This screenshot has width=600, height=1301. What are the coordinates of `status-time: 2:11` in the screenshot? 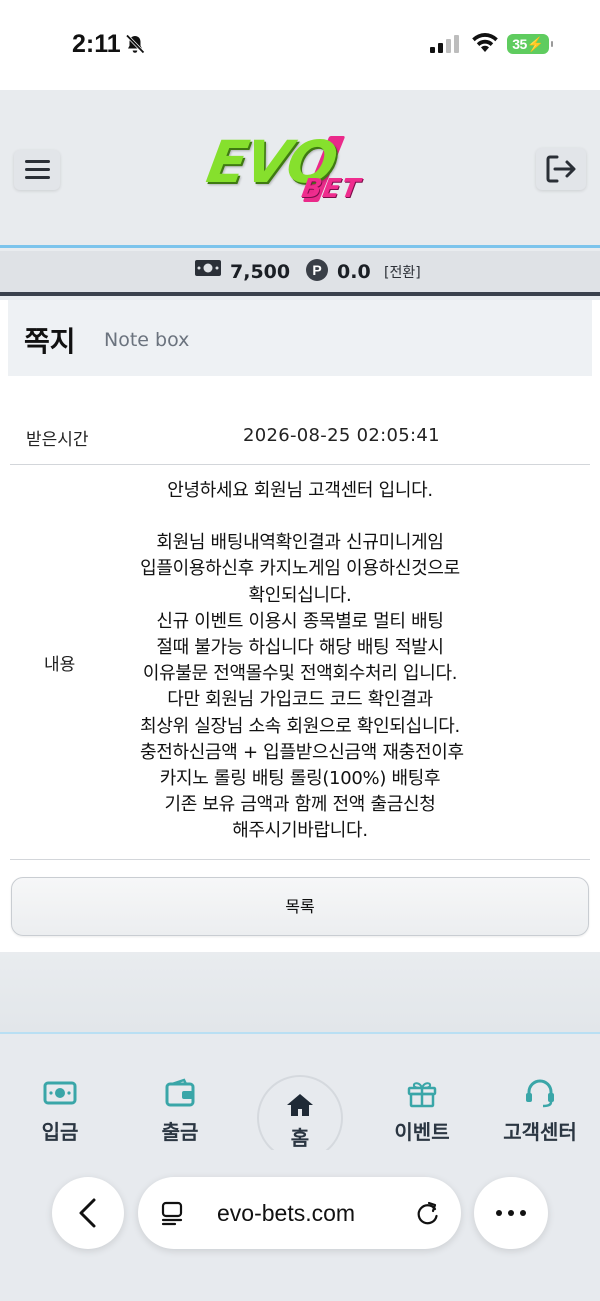 It's located at (96, 44).